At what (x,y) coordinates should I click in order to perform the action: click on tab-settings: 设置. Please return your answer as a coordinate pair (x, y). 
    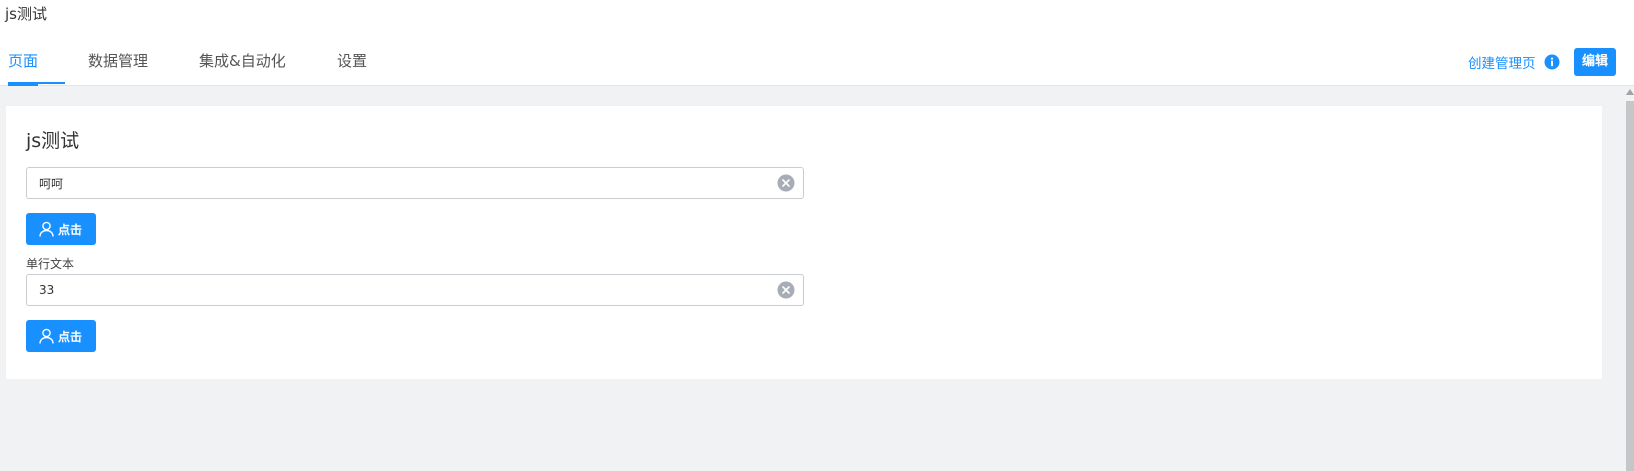
    Looking at the image, I should click on (352, 65).